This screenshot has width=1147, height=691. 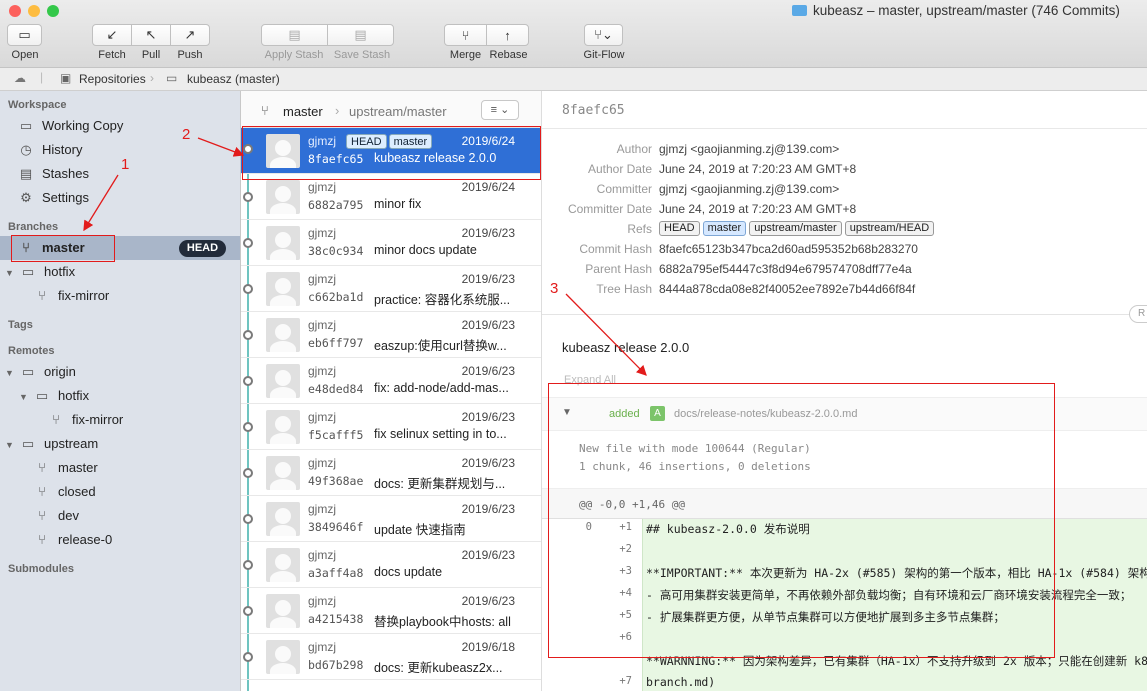 I want to click on sidebar-item-upstream: ▭ upstream, so click(x=59, y=444).